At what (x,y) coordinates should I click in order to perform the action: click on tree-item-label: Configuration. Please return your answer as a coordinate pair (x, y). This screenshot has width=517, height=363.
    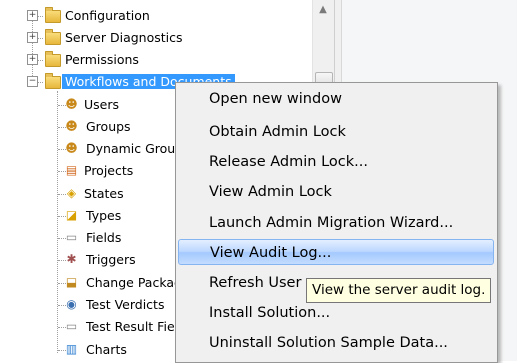
    Looking at the image, I should click on (107, 15).